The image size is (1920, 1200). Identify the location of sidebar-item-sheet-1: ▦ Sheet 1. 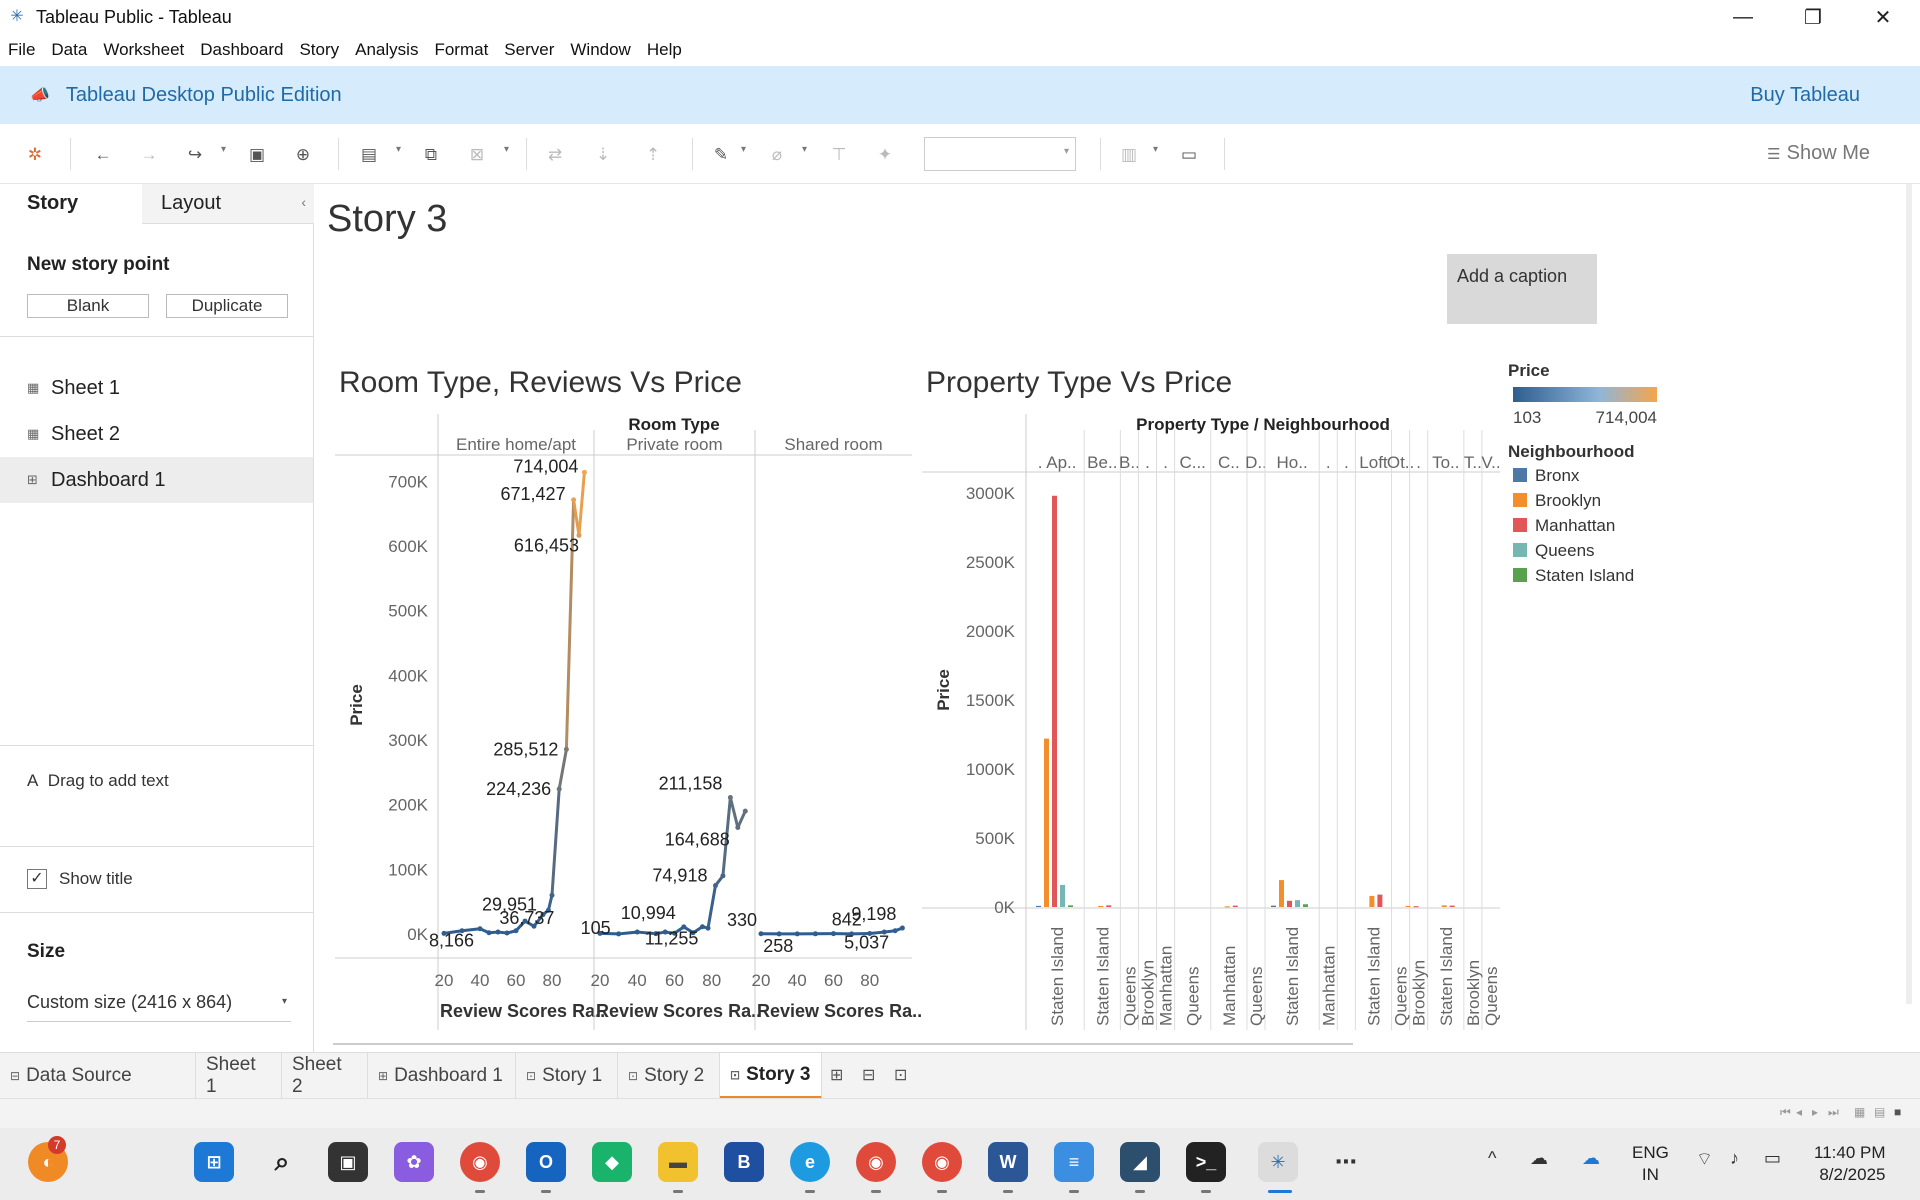
(156, 388).